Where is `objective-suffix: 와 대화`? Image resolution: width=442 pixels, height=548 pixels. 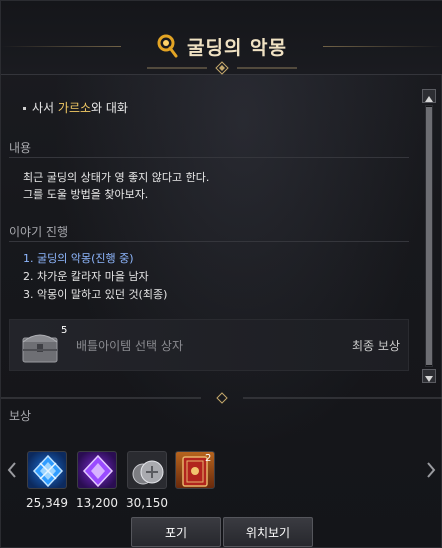 objective-suffix: 와 대화 is located at coordinates (109, 108).